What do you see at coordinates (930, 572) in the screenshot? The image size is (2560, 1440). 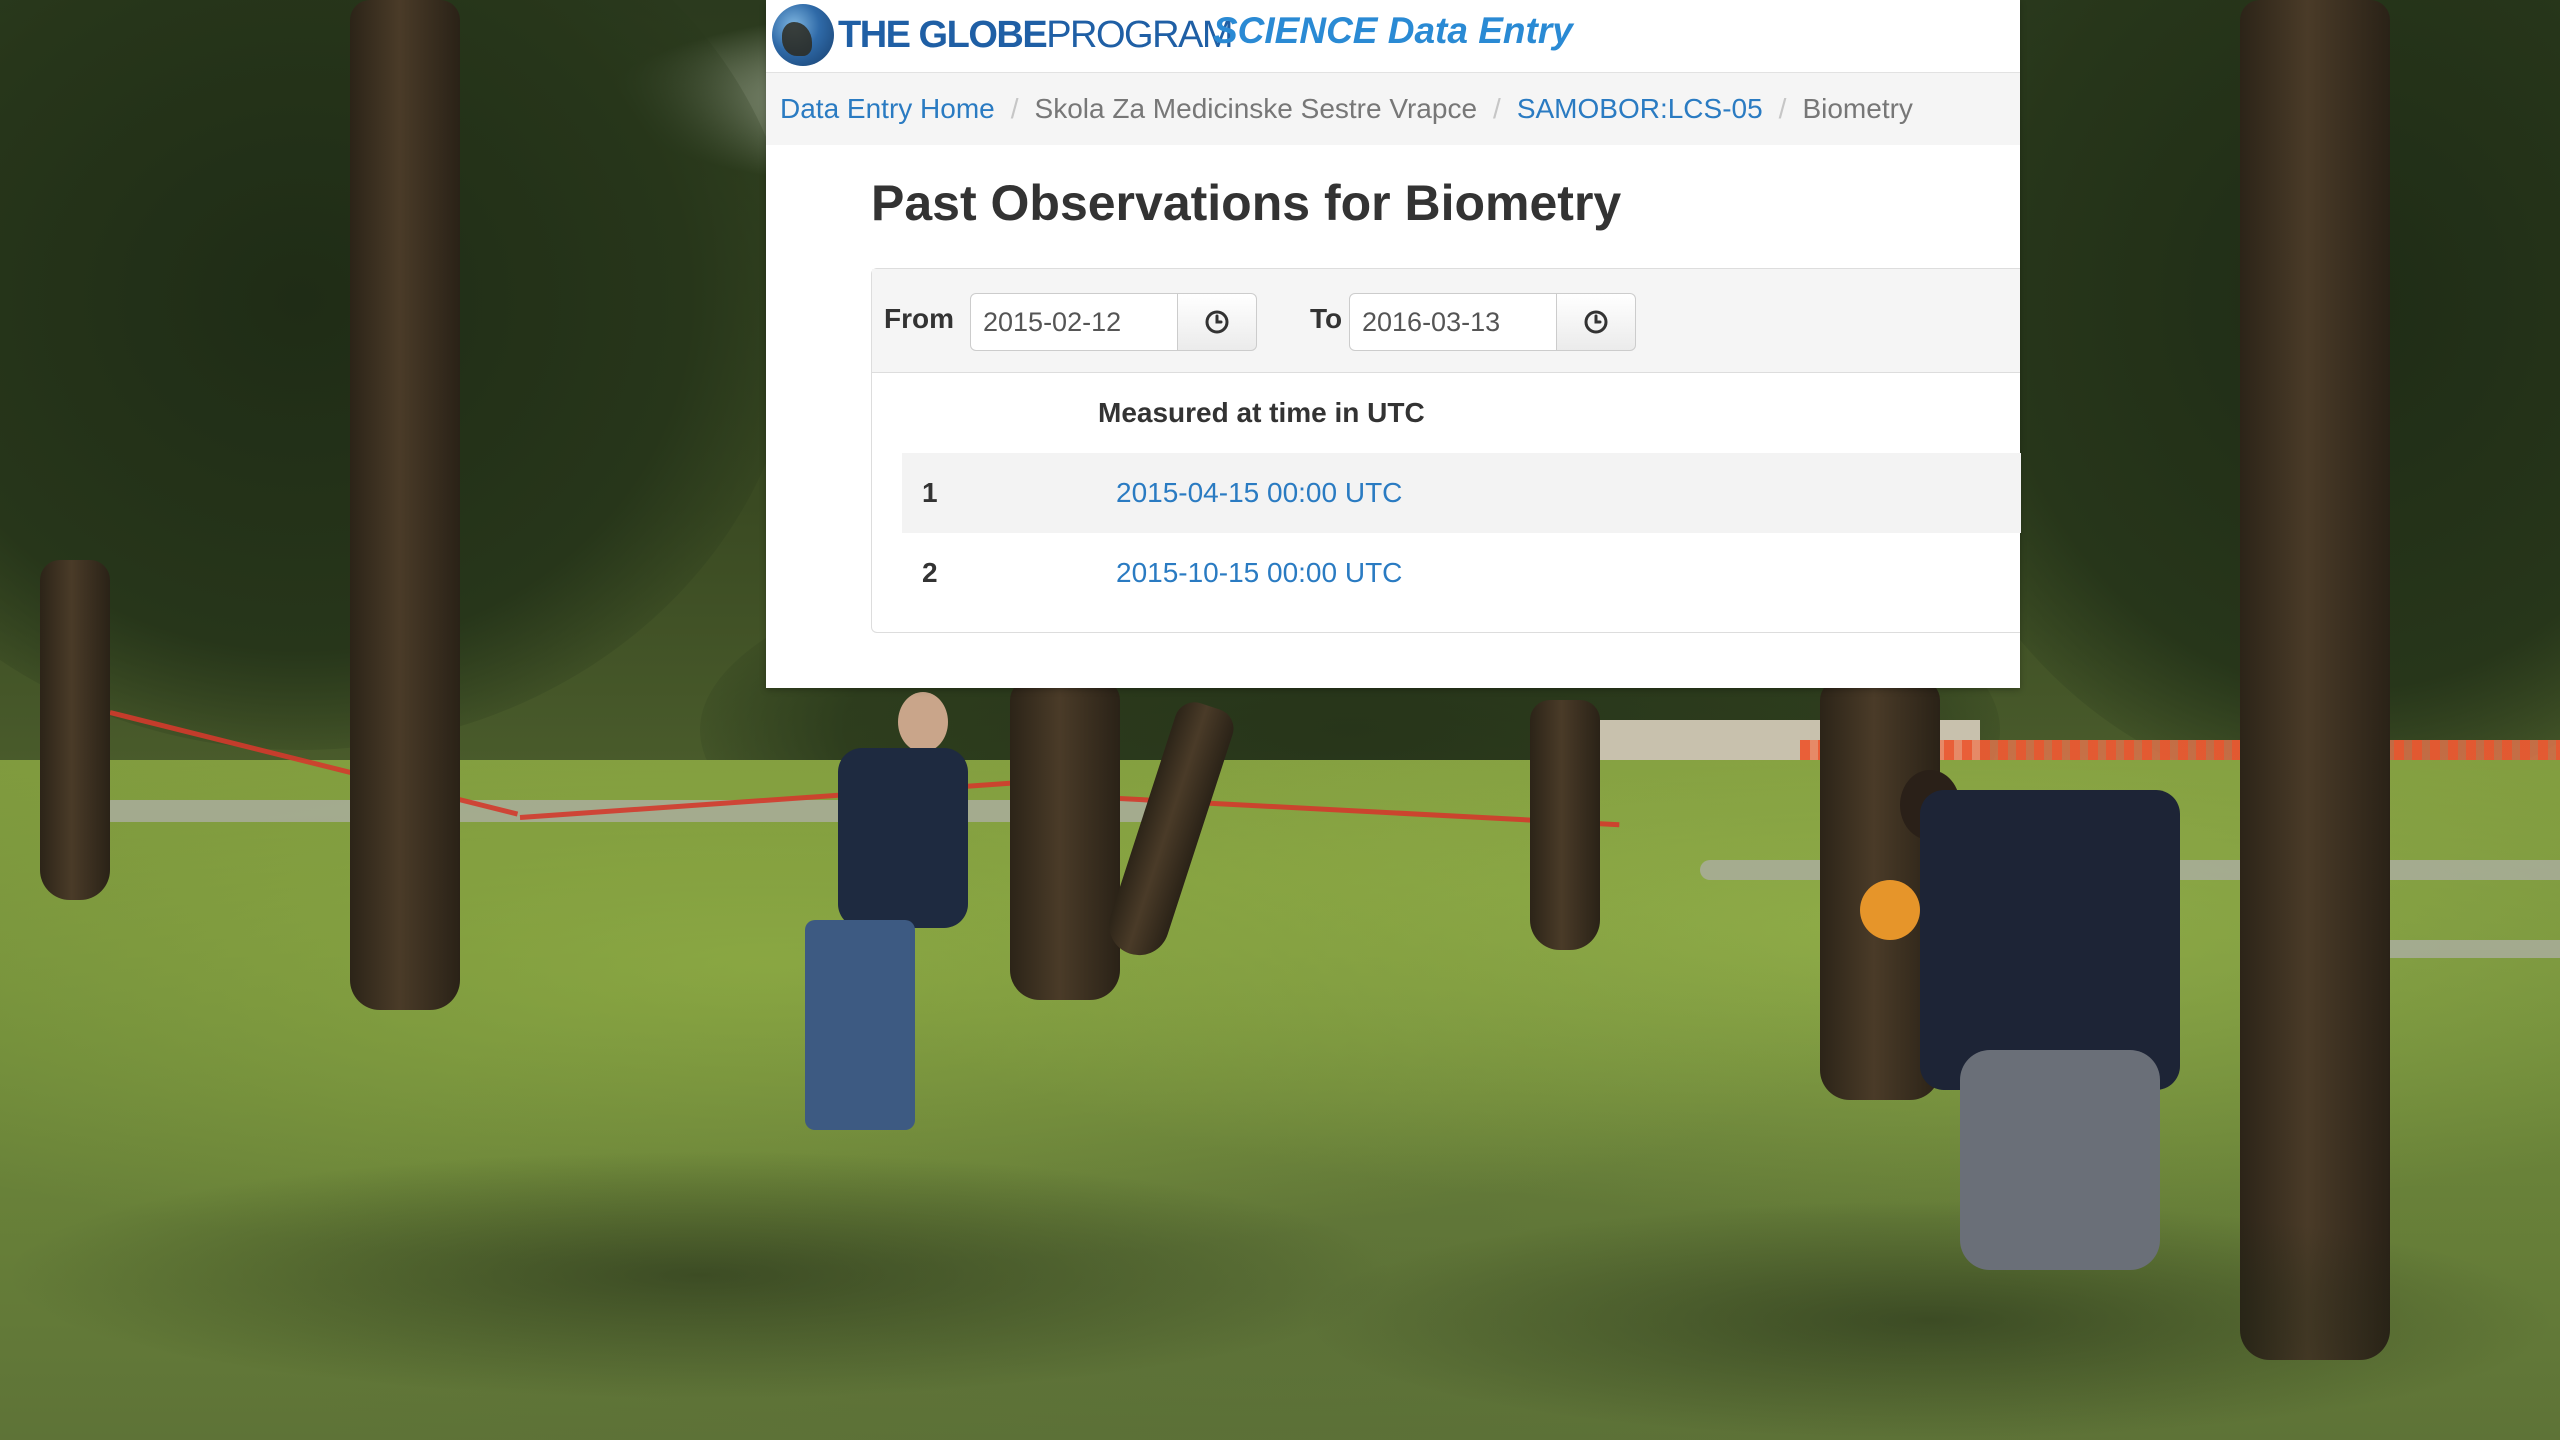 I see `row-index: 2` at bounding box center [930, 572].